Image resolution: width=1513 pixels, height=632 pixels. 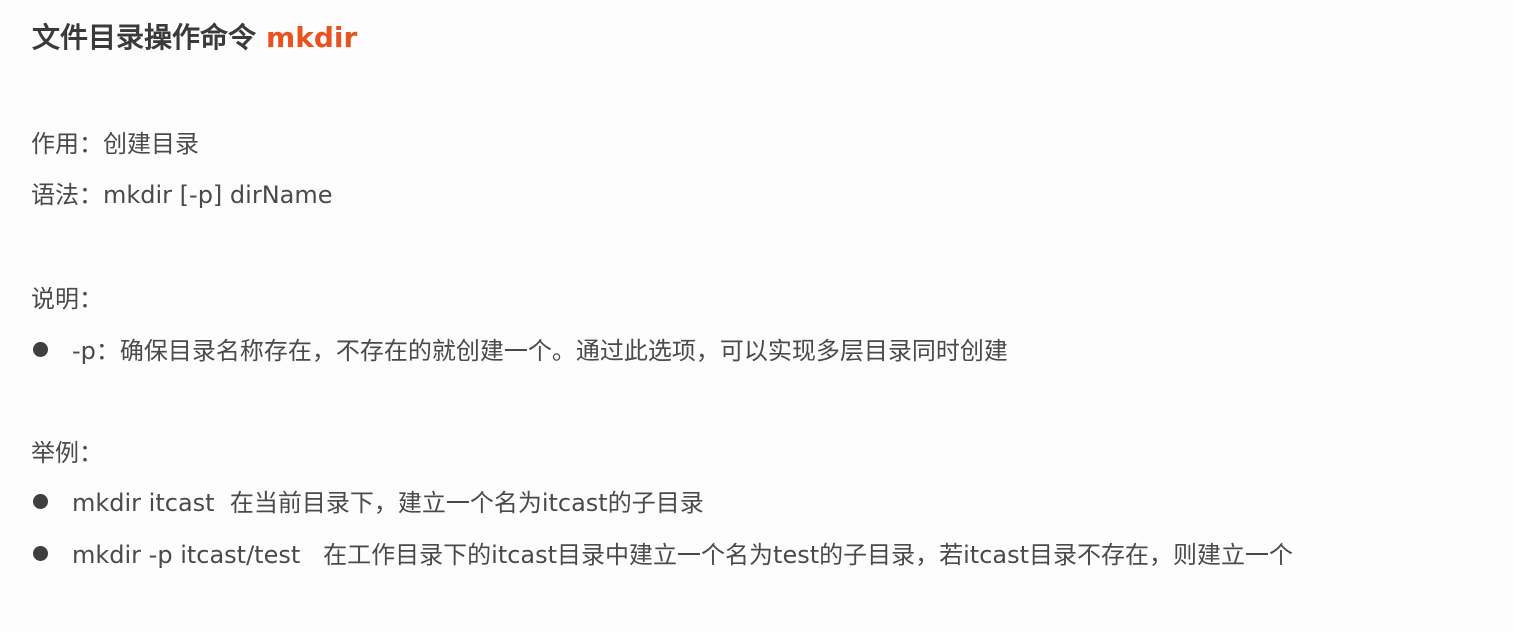 What do you see at coordinates (67, 453) in the screenshot?
I see `examples-heading: 举例：` at bounding box center [67, 453].